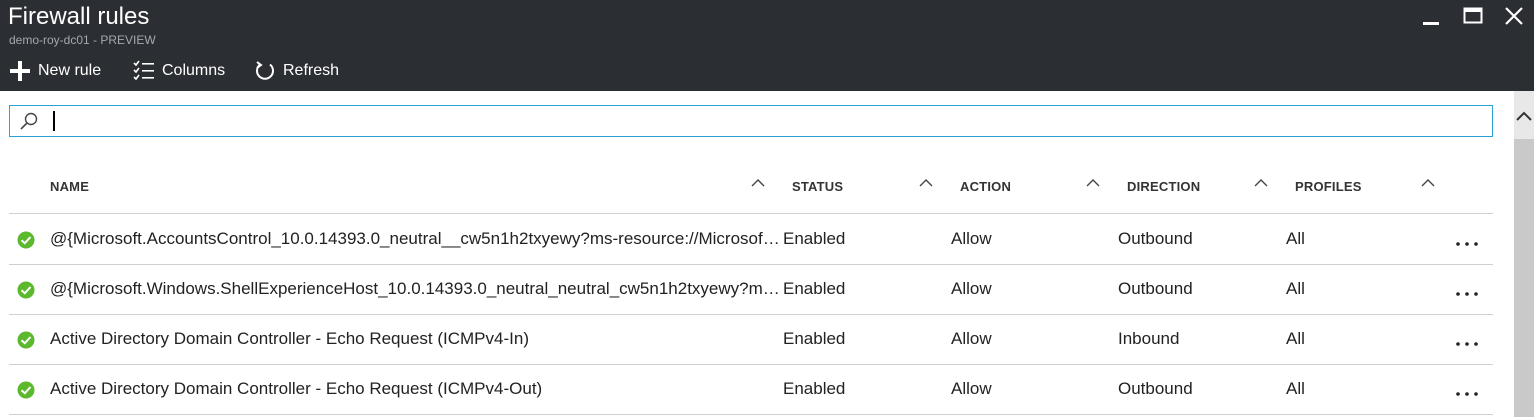 This screenshot has height=417, width=1534. What do you see at coordinates (1149, 338) in the screenshot?
I see `rule-direction: Inbound` at bounding box center [1149, 338].